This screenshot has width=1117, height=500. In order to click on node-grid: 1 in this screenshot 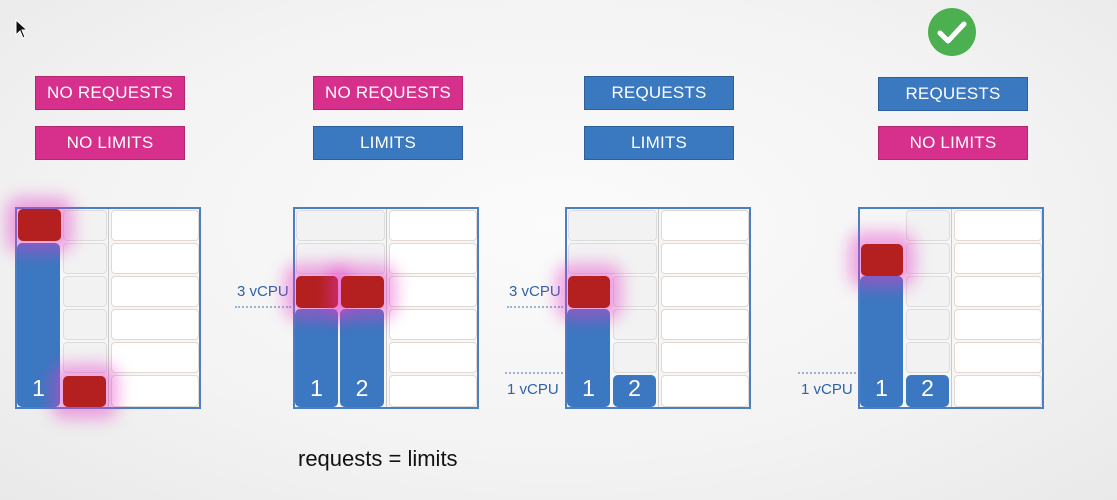, I will do `click(108, 308)`.